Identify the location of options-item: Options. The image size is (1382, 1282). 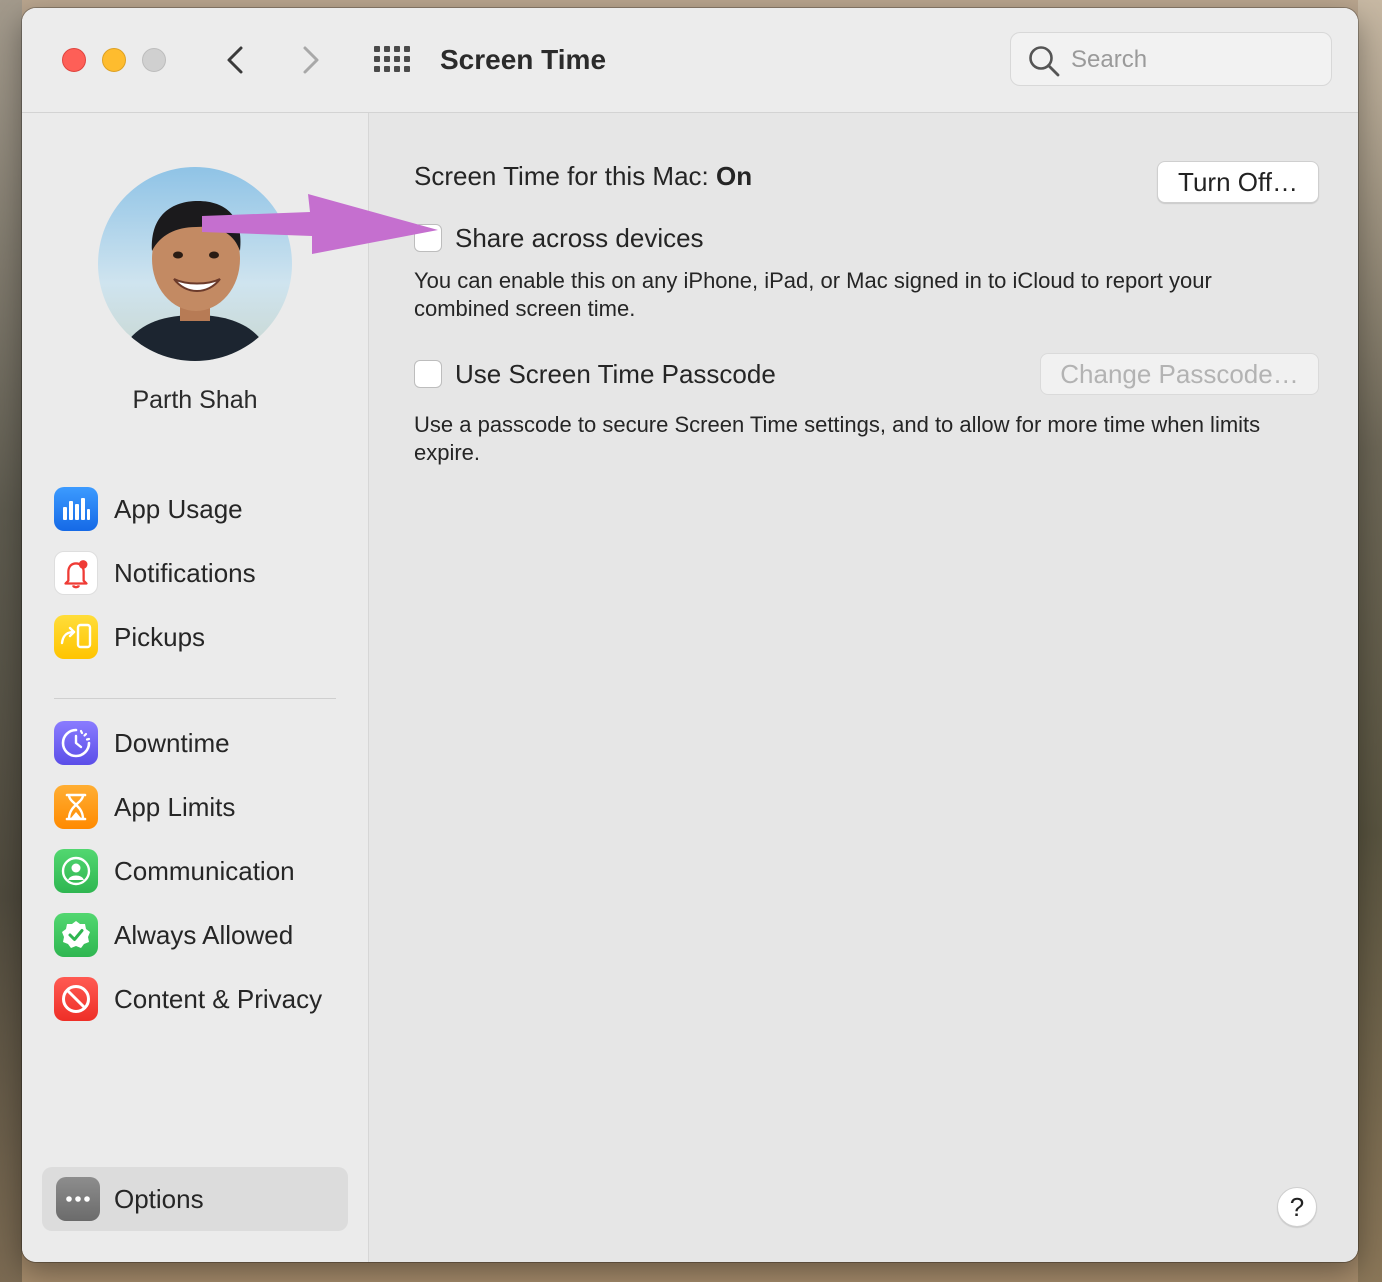
(195, 1199).